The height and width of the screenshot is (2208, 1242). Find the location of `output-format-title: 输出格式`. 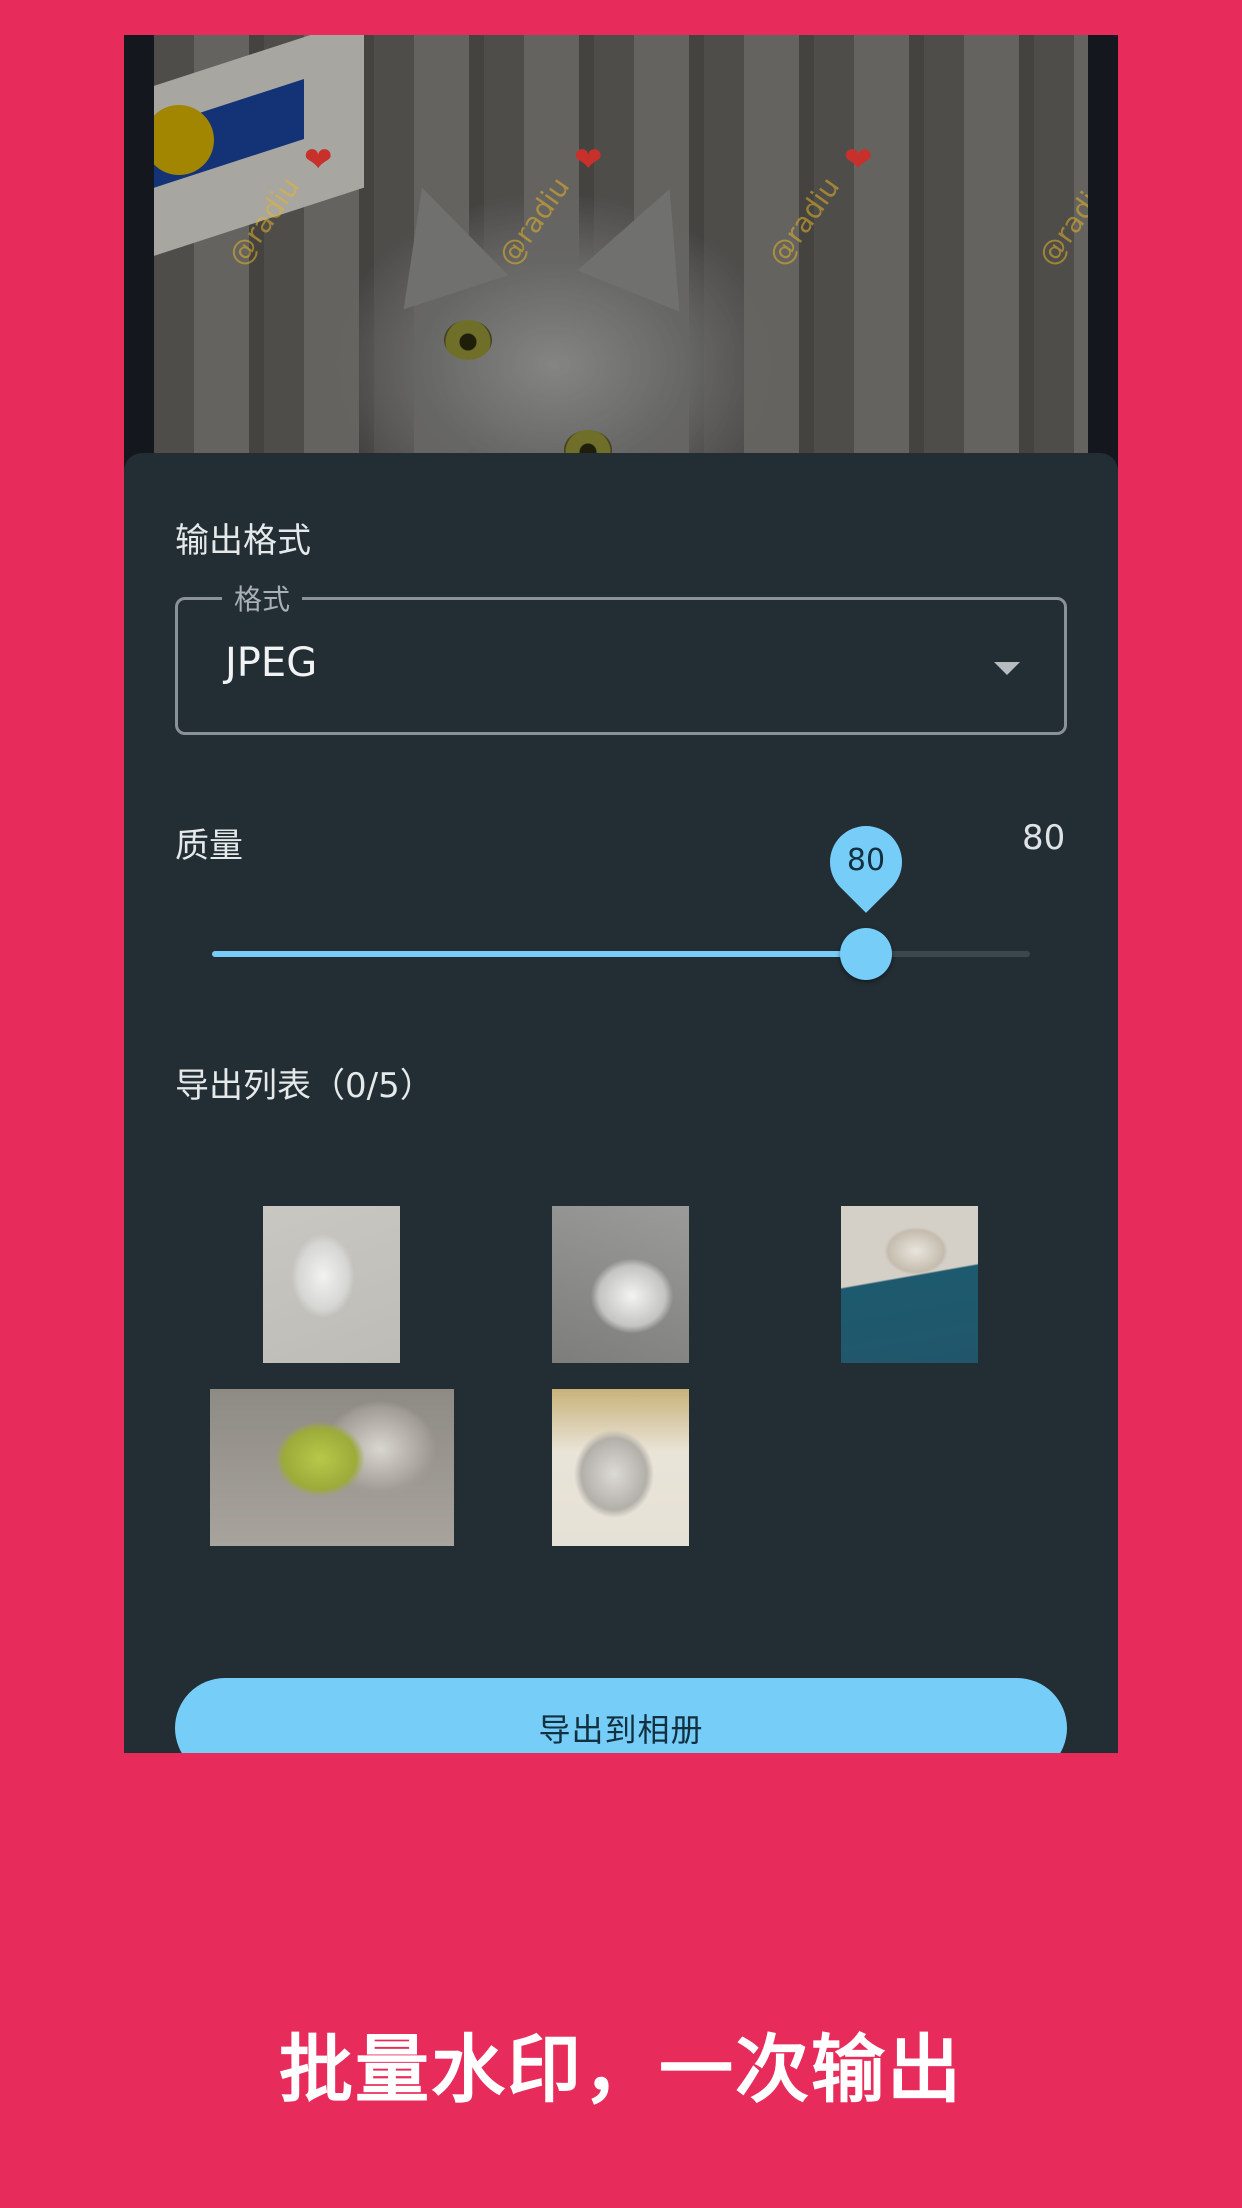

output-format-title: 输出格式 is located at coordinates (243, 541).